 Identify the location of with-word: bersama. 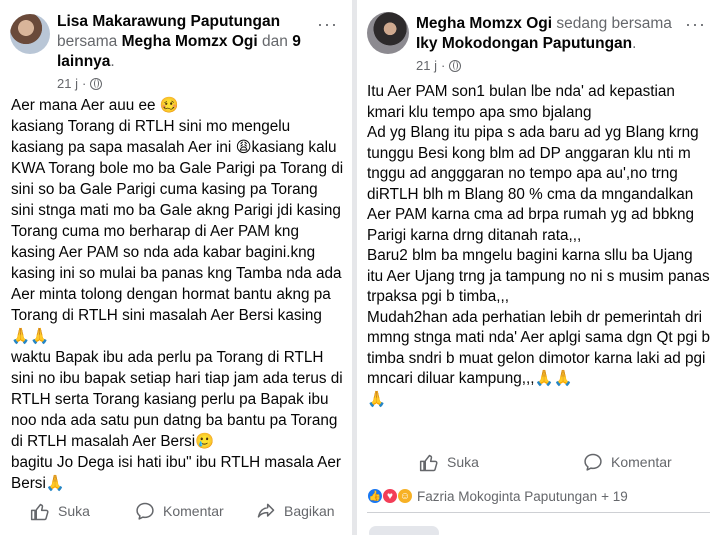
(87, 41).